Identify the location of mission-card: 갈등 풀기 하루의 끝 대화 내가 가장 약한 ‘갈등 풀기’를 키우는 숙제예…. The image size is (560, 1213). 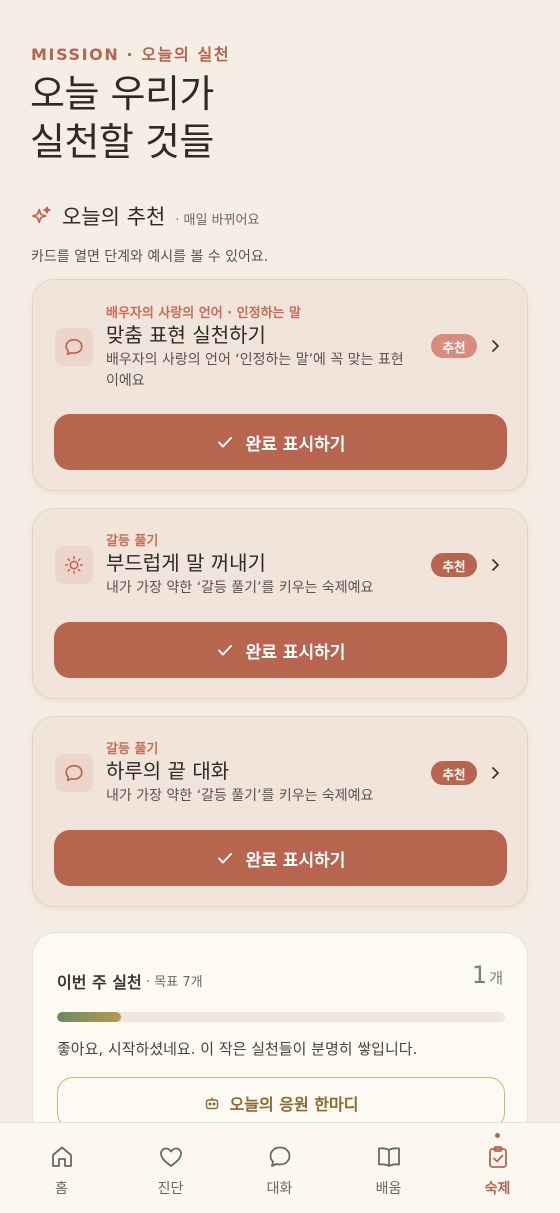
(280, 811).